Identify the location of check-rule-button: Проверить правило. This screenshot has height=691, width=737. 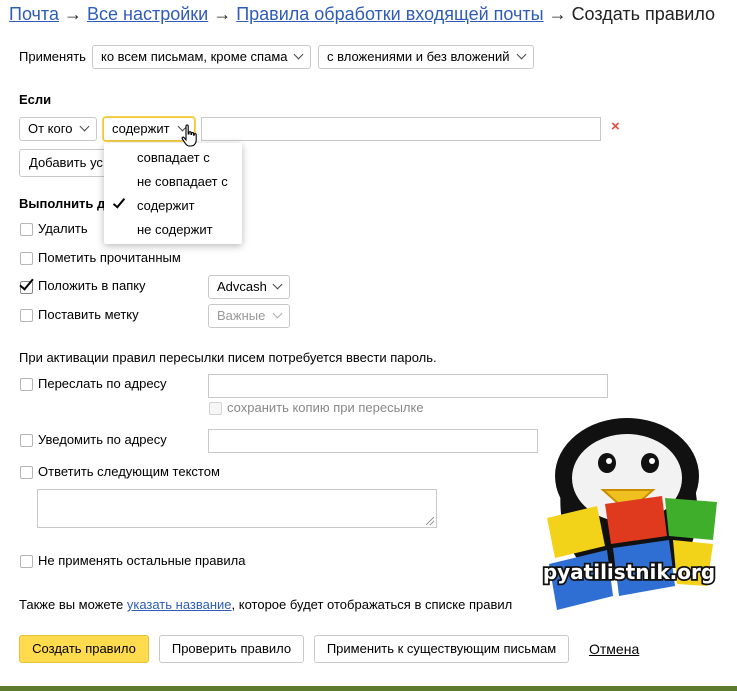
(231, 649).